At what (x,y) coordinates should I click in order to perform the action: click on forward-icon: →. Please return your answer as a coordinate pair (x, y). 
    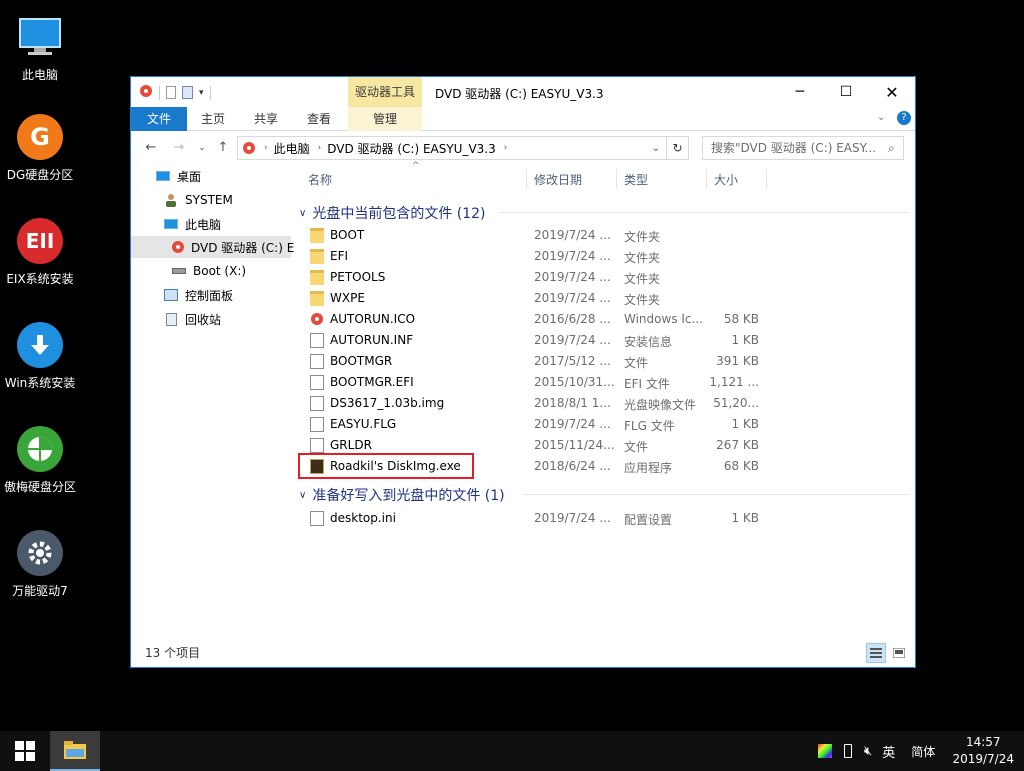
    Looking at the image, I should click on (179, 148).